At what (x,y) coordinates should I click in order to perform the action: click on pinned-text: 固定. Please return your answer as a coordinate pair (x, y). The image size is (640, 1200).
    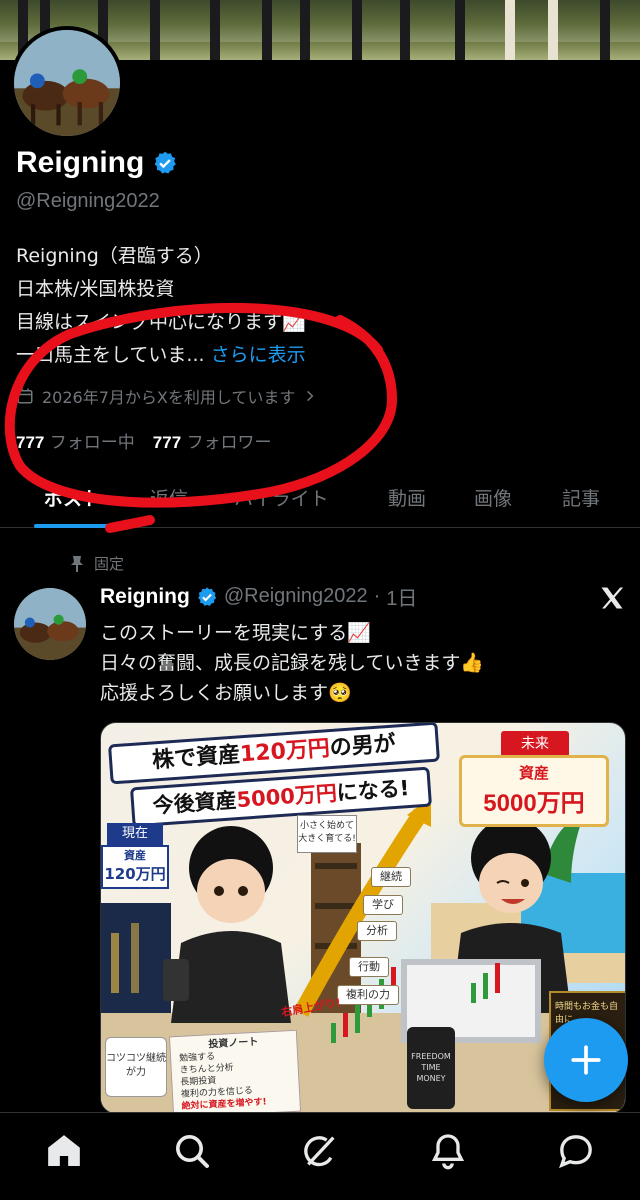
    Looking at the image, I should click on (109, 564).